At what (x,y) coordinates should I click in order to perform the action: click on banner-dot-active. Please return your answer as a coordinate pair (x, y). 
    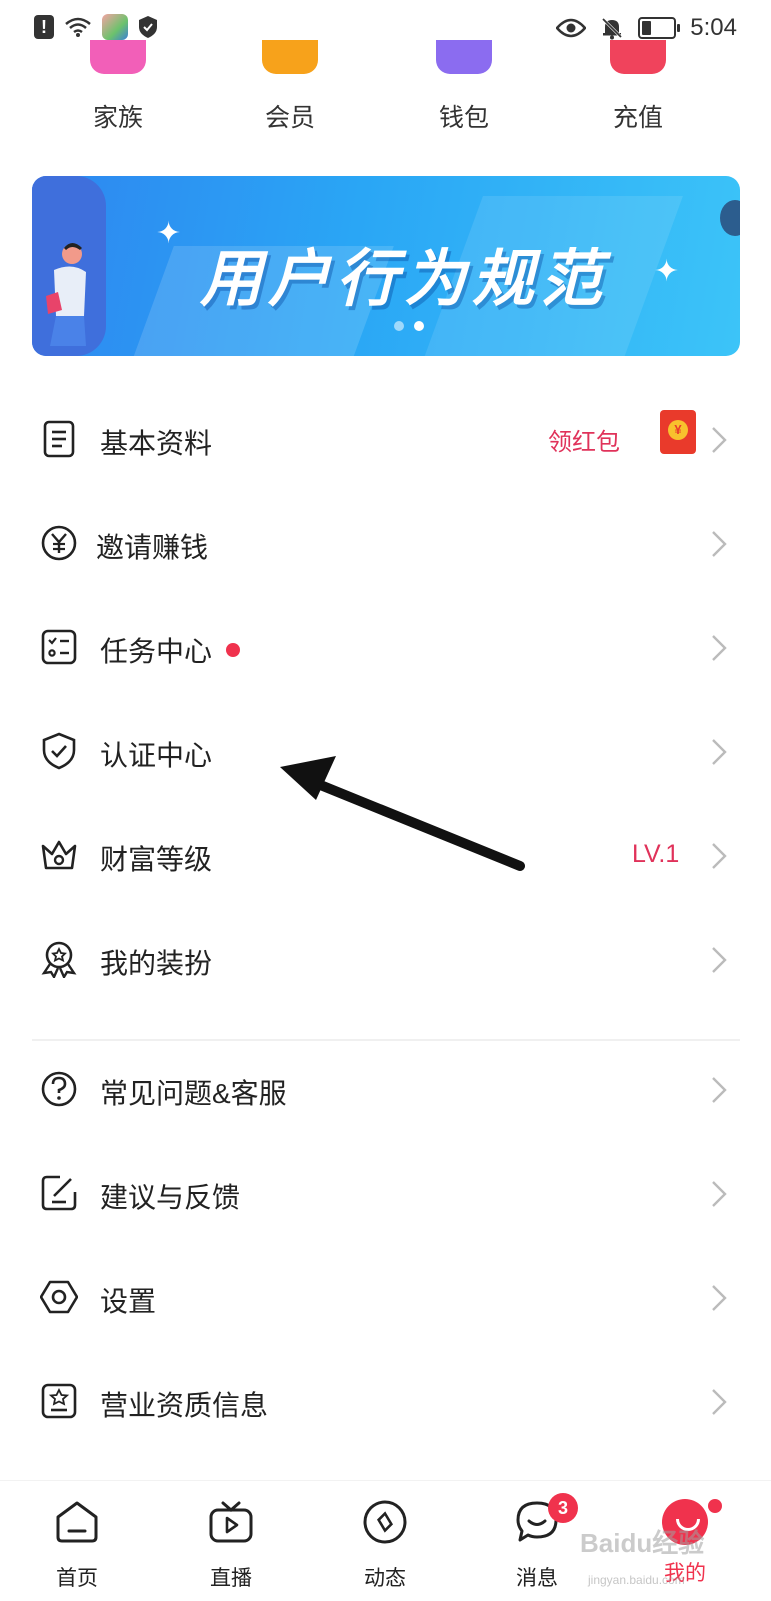
    Looking at the image, I should click on (419, 326).